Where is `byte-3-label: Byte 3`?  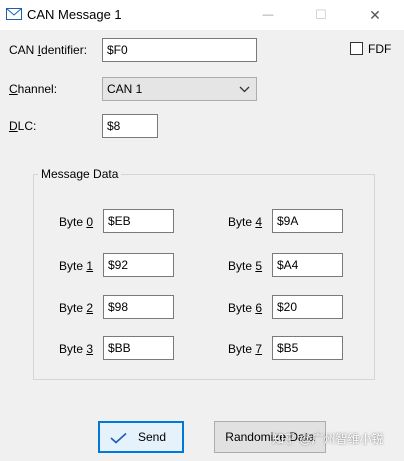 byte-3-label: Byte 3 is located at coordinates (76, 349).